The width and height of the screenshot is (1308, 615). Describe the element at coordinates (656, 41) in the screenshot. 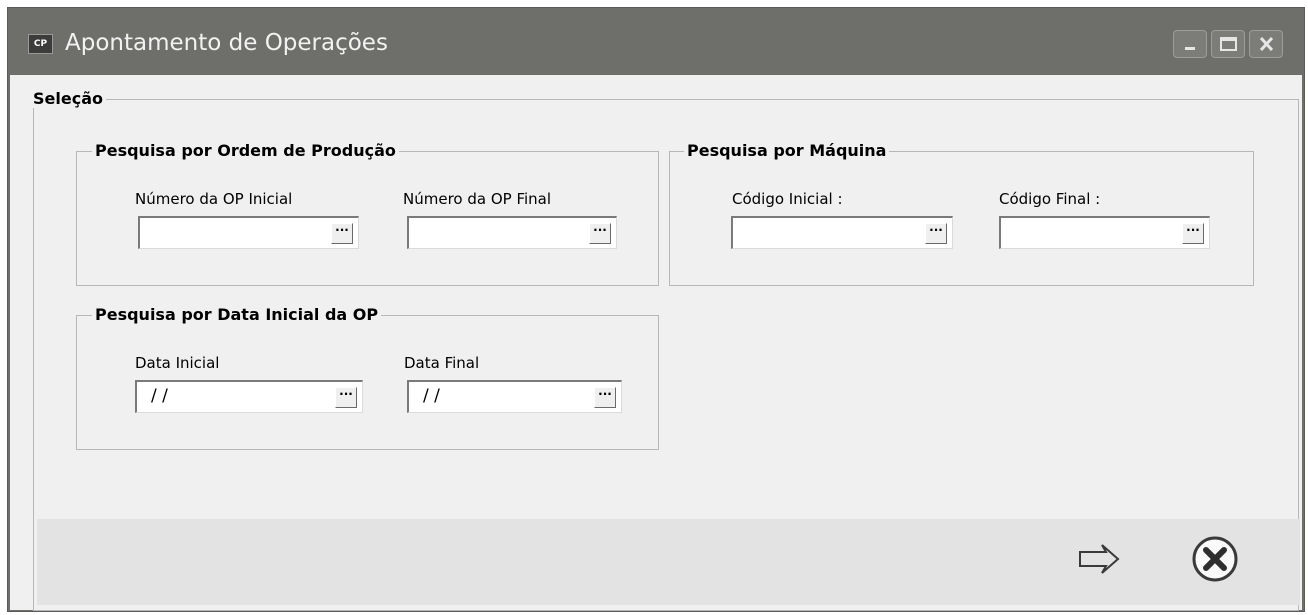

I see `title-bar: CP Apontamento de Operações` at that location.